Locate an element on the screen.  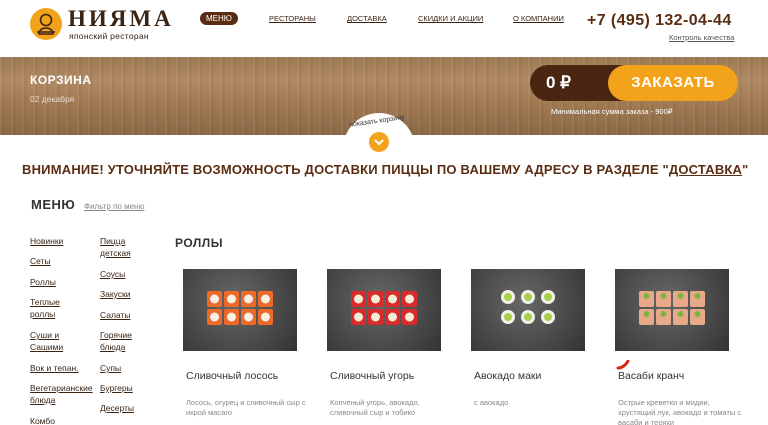
order-button: ЗАКАЗАТЬ is located at coordinates (673, 83).